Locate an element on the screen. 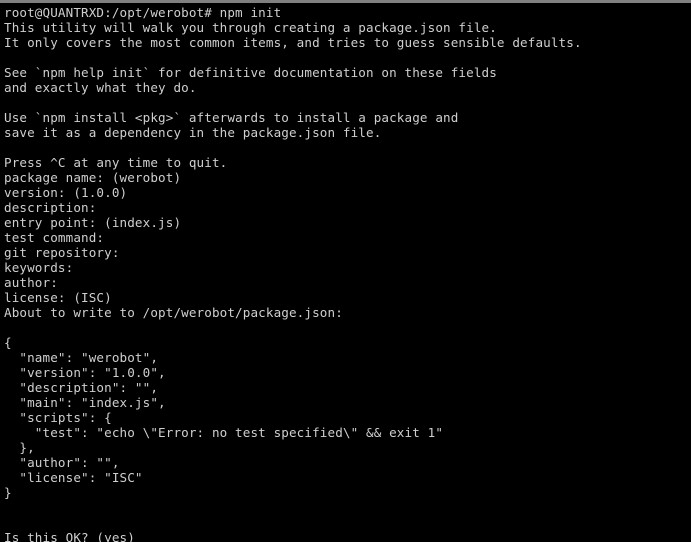 The image size is (691, 542). terminal-line: keywords: is located at coordinates (39, 267).